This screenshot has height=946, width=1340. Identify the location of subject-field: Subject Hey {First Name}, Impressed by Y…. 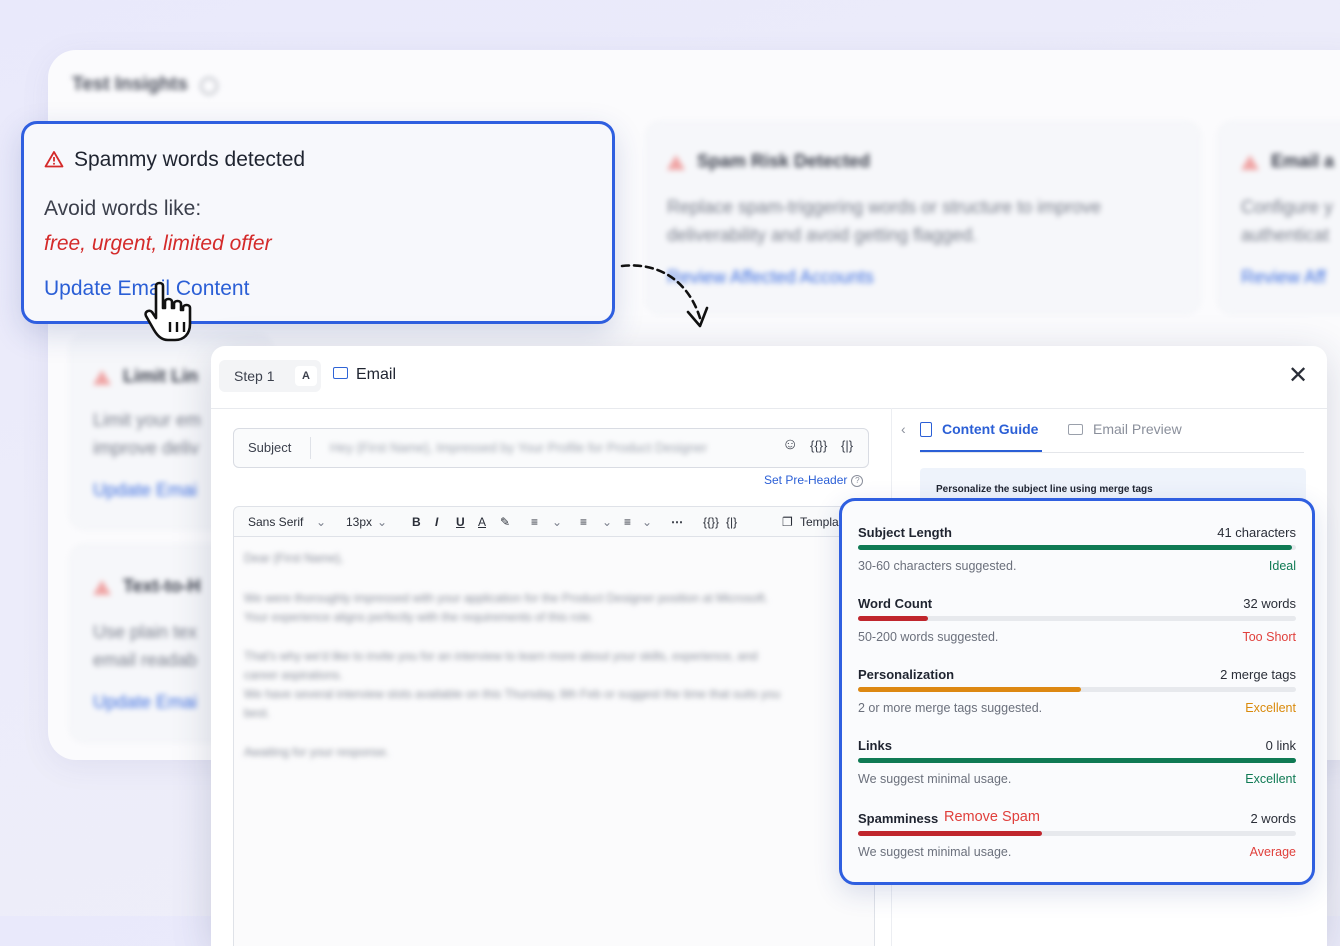
(551, 448).